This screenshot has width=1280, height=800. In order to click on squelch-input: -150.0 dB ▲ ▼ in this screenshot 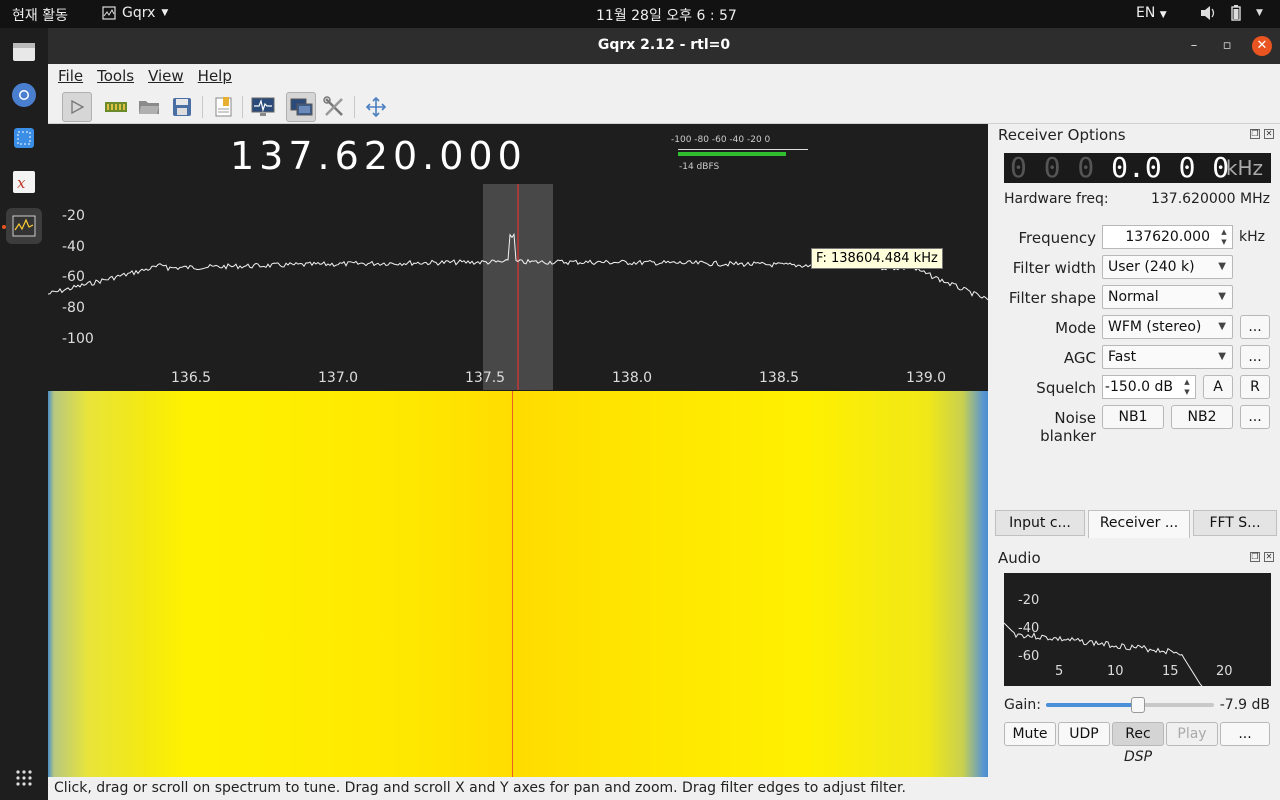, I will do `click(1149, 387)`.